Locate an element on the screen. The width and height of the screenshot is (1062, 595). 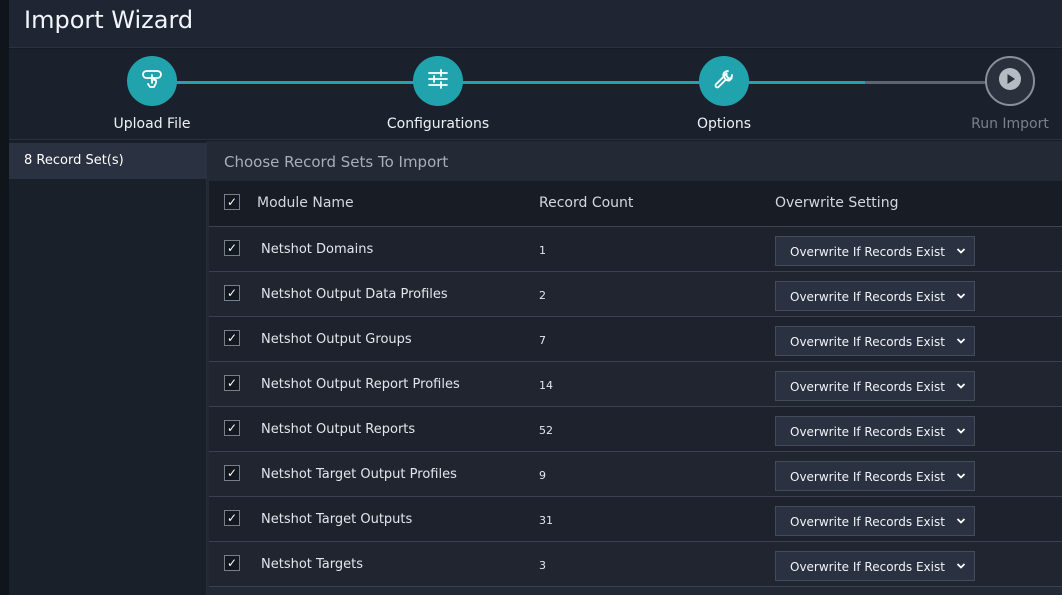
sidebar: 8 Record Set(s) is located at coordinates (108, 368).